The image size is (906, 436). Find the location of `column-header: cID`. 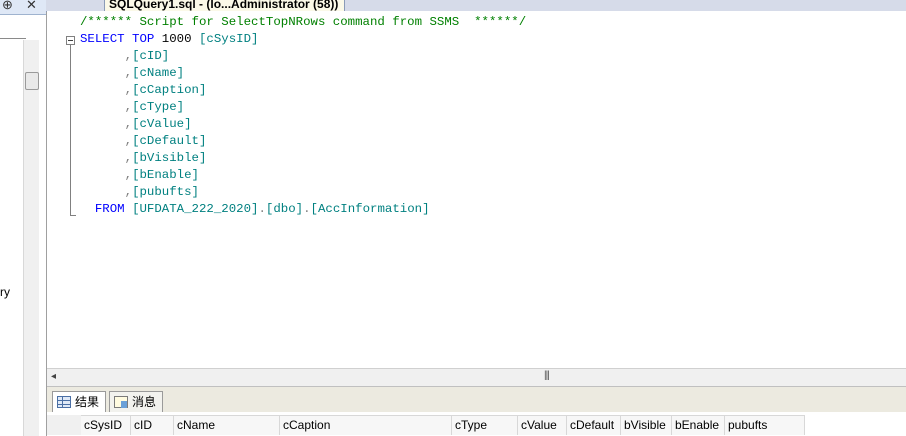

column-header: cID is located at coordinates (152, 425).